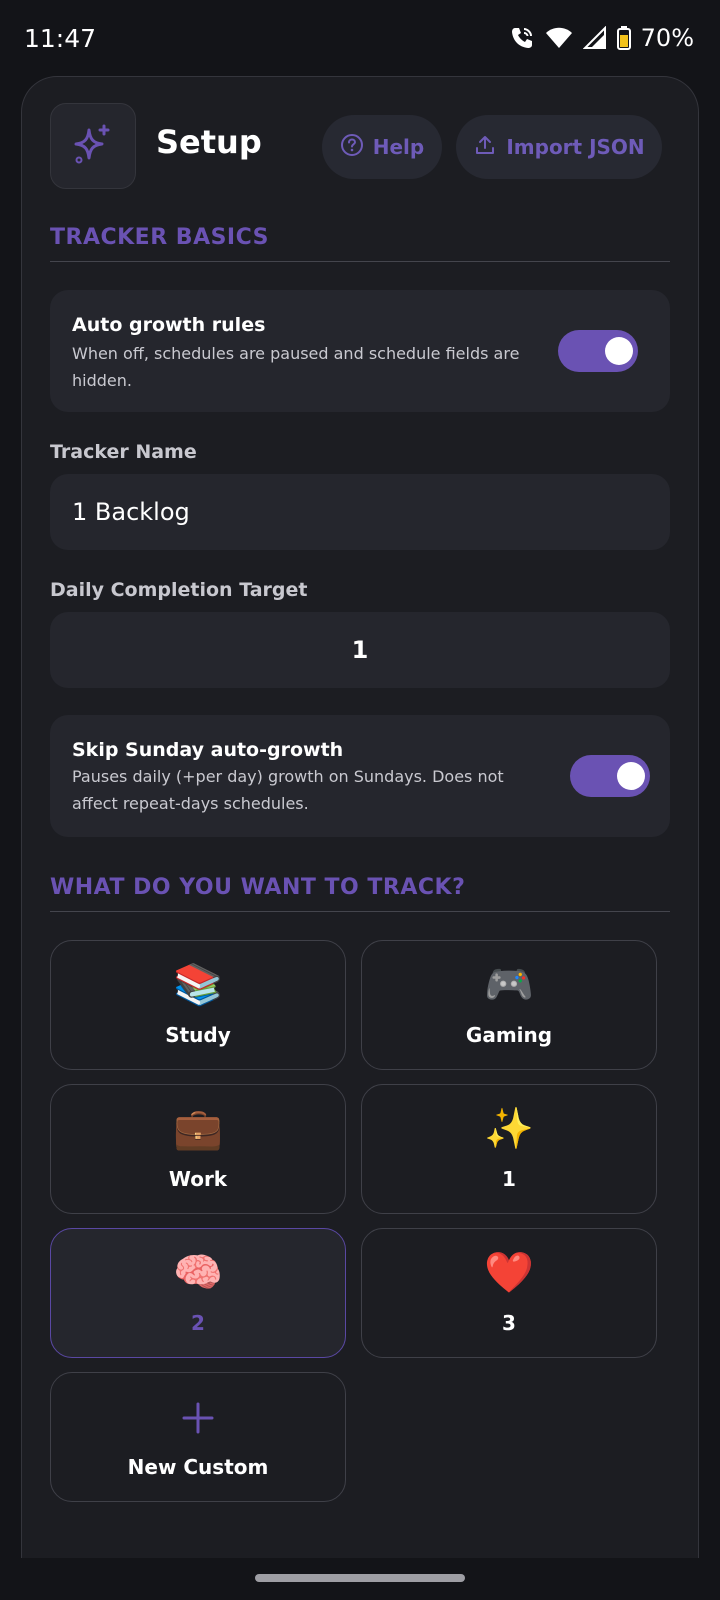  I want to click on category-tile-1: ✨ 1, so click(509, 1149).